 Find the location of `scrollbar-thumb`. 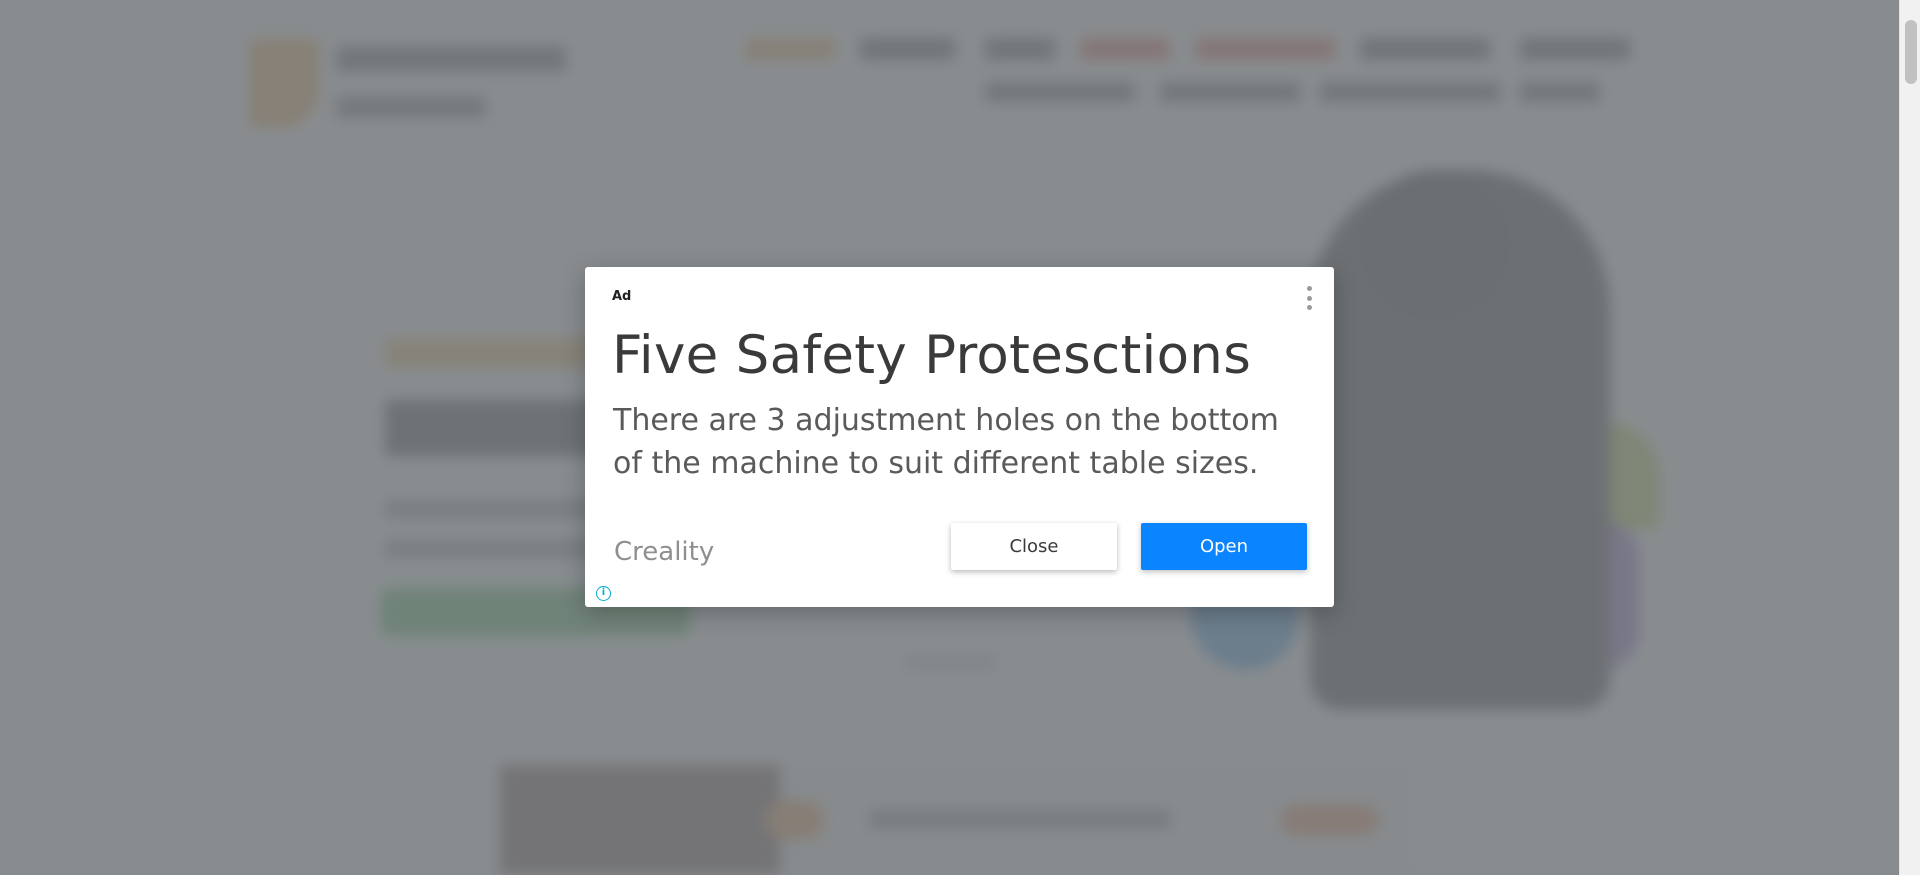

scrollbar-thumb is located at coordinates (1911, 52).